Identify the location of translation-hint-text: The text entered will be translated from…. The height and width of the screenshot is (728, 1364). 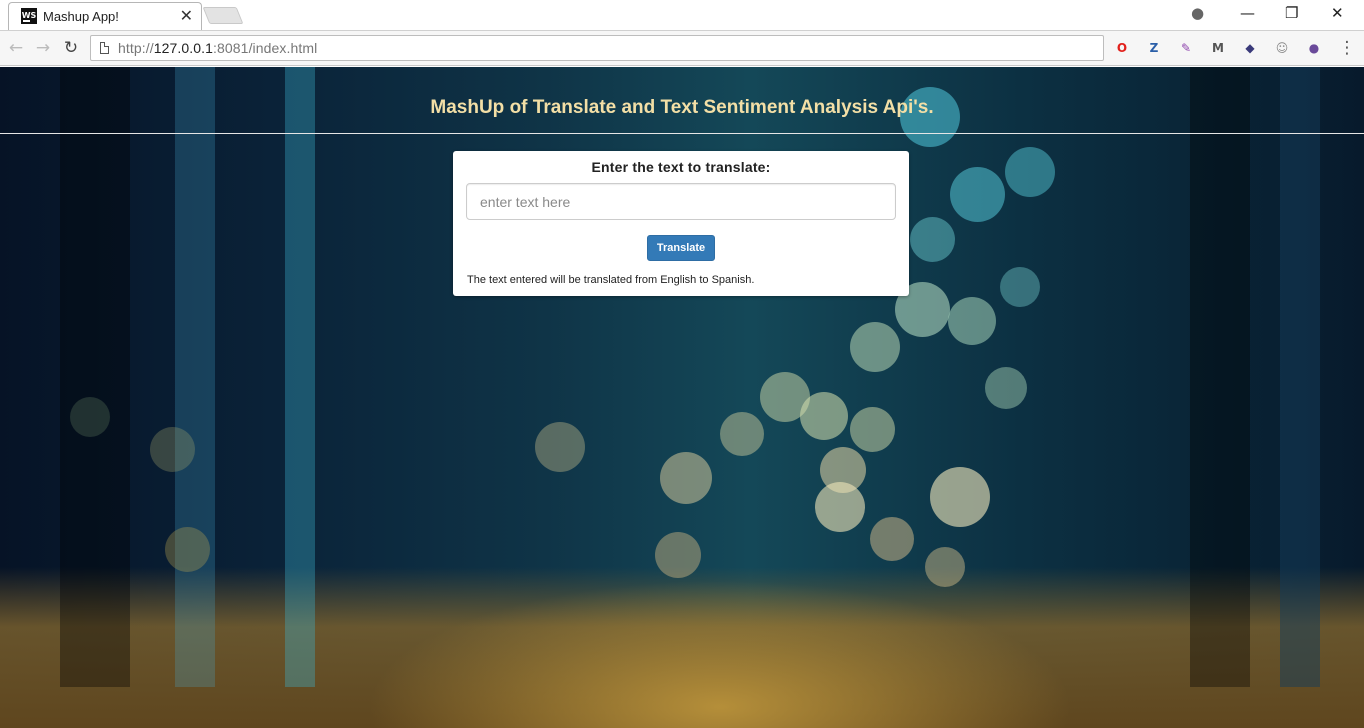
(611, 280).